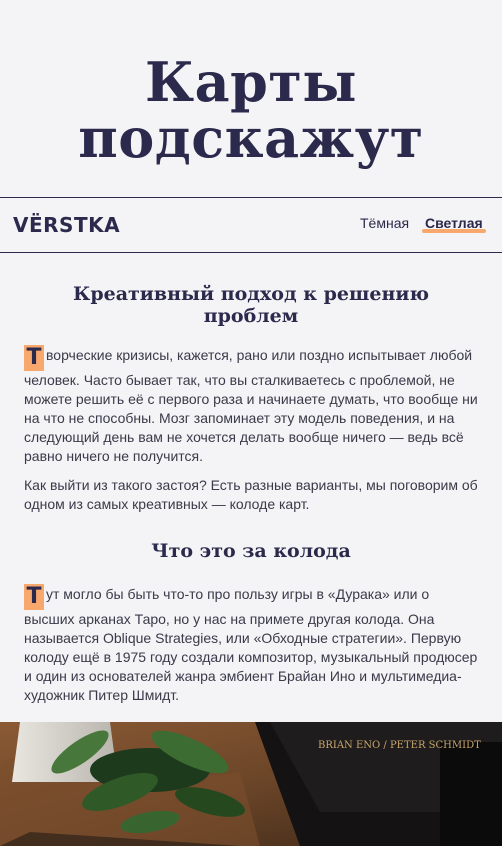 Image resolution: width=502 pixels, height=846 pixels. Describe the element at coordinates (251, 225) in the screenshot. I see `header-nav: VЁRSTKA Тёмная Светлая` at that location.